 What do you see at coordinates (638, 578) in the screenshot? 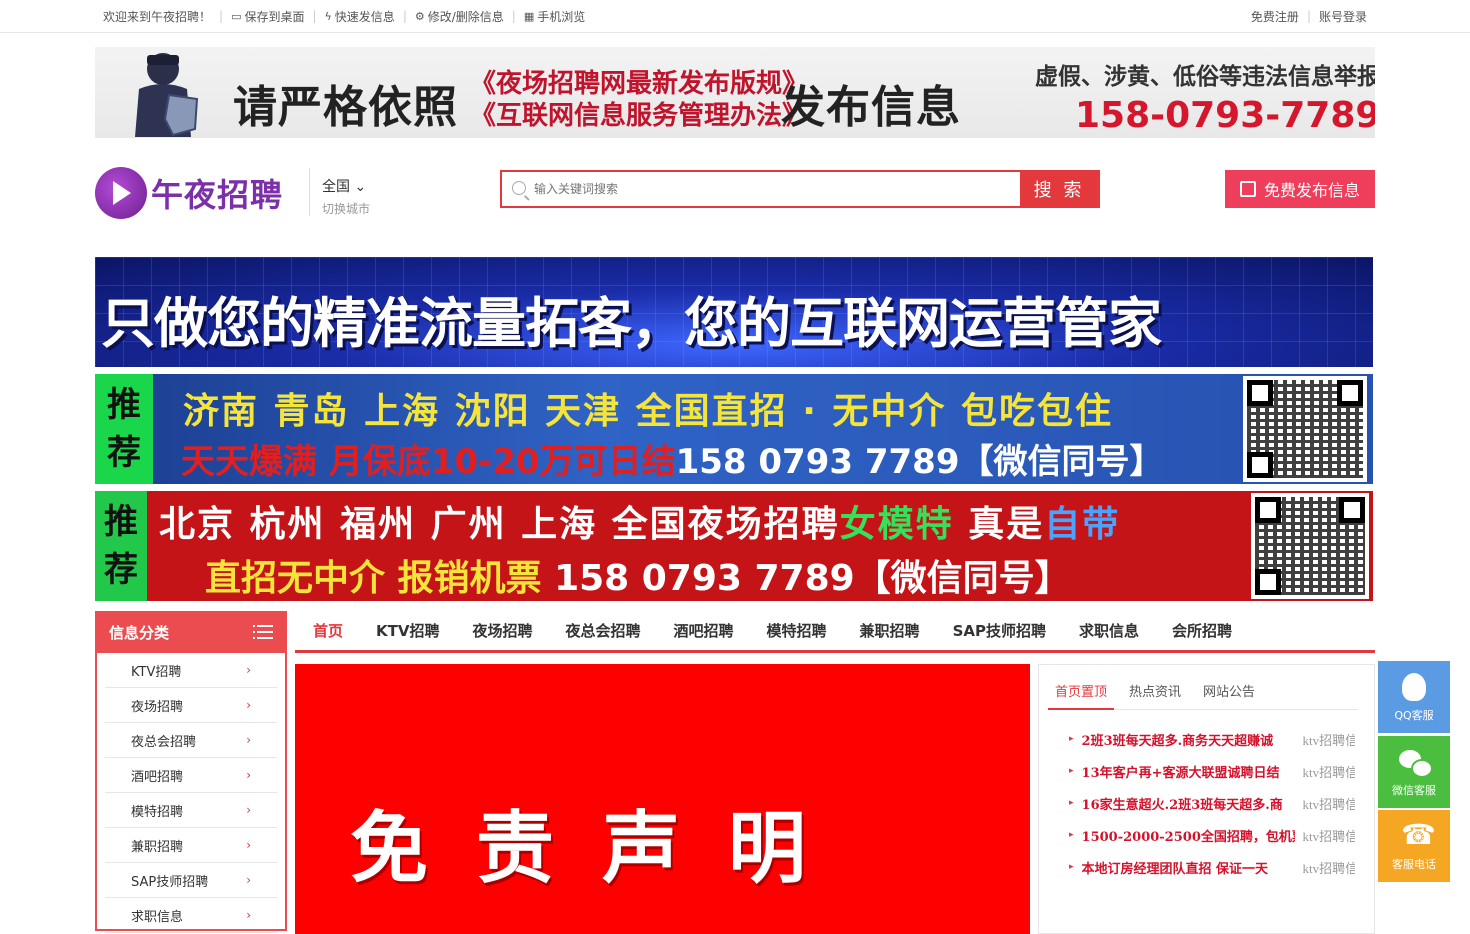
I see `promo2-offer: 直招无中介 报销机票 158 0793 7789【微信同号】` at bounding box center [638, 578].